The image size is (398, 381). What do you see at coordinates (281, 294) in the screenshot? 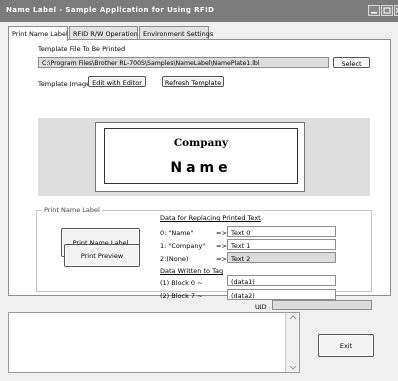
I see `block-7-input: (data2)` at bounding box center [281, 294].